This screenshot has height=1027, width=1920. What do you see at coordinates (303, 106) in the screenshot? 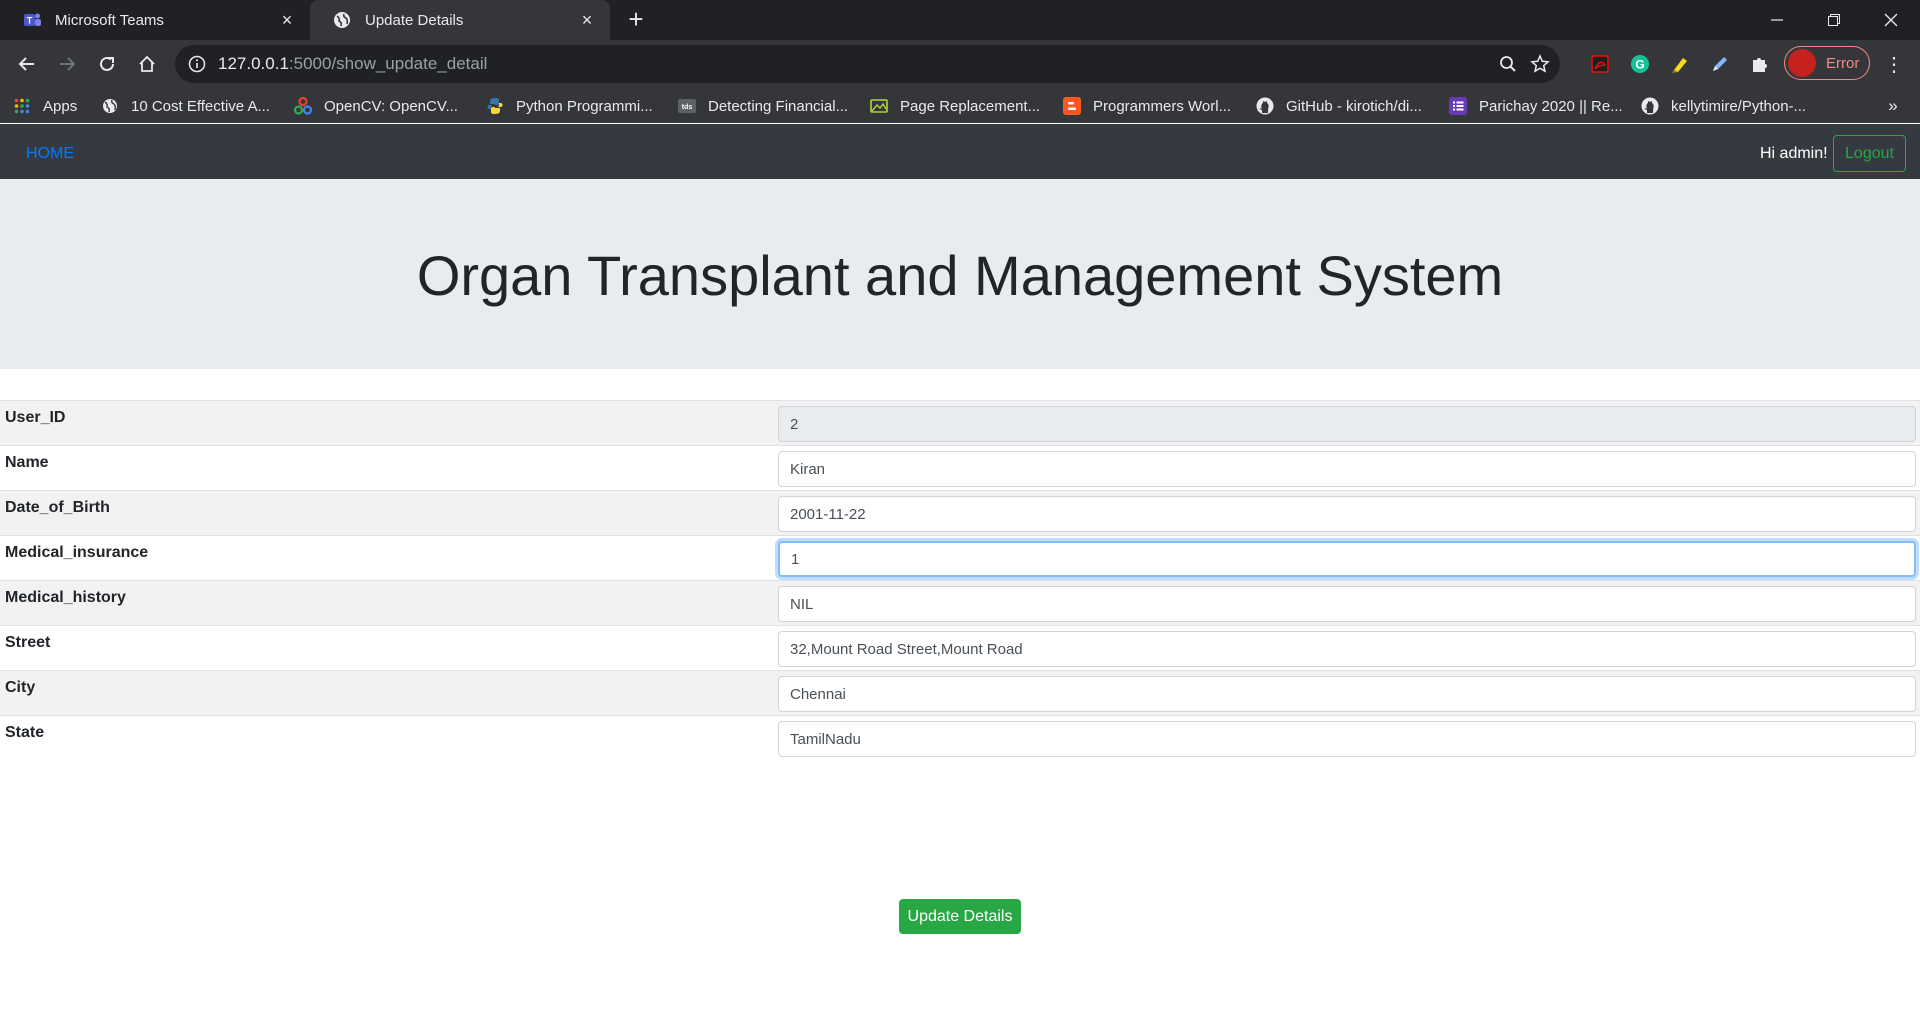
I see `opencv-icon` at bounding box center [303, 106].